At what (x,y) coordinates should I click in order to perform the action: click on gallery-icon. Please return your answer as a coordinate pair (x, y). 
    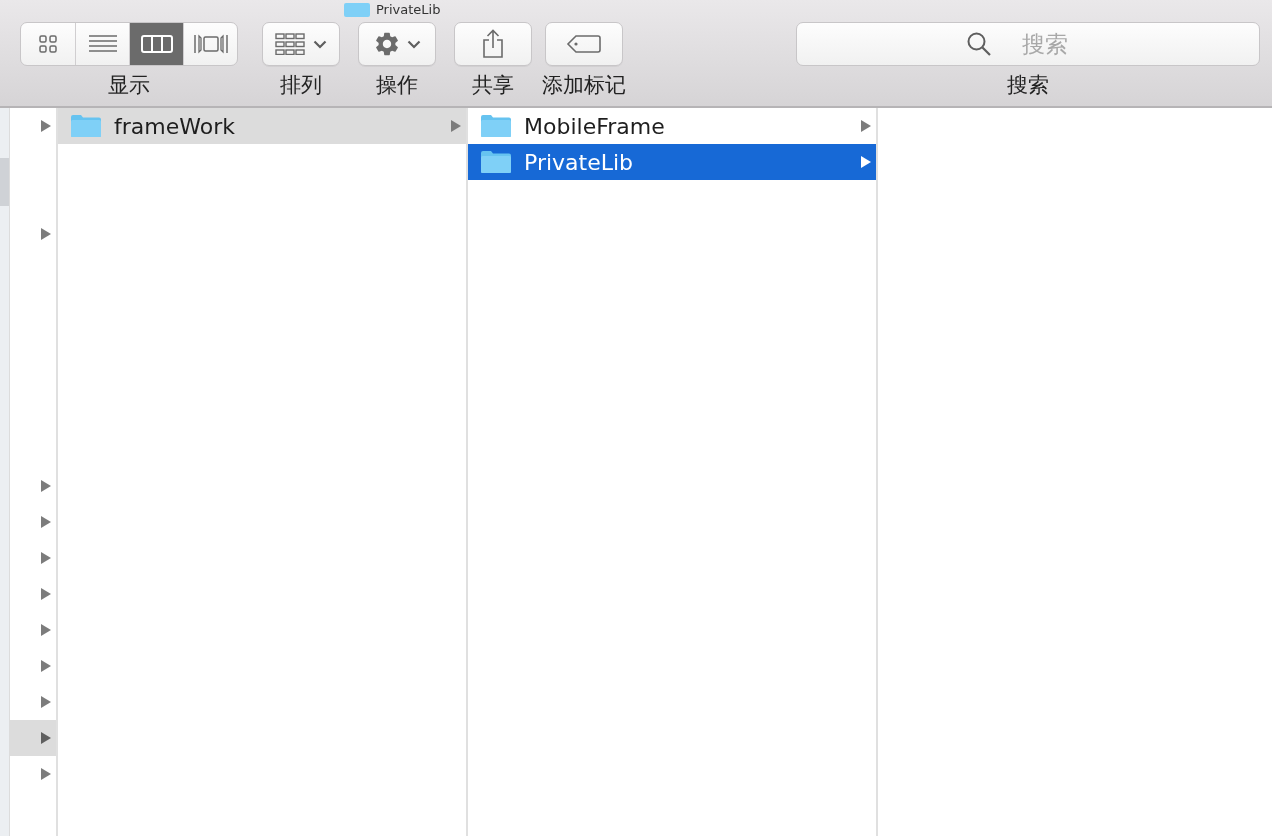
    Looking at the image, I should click on (210, 44).